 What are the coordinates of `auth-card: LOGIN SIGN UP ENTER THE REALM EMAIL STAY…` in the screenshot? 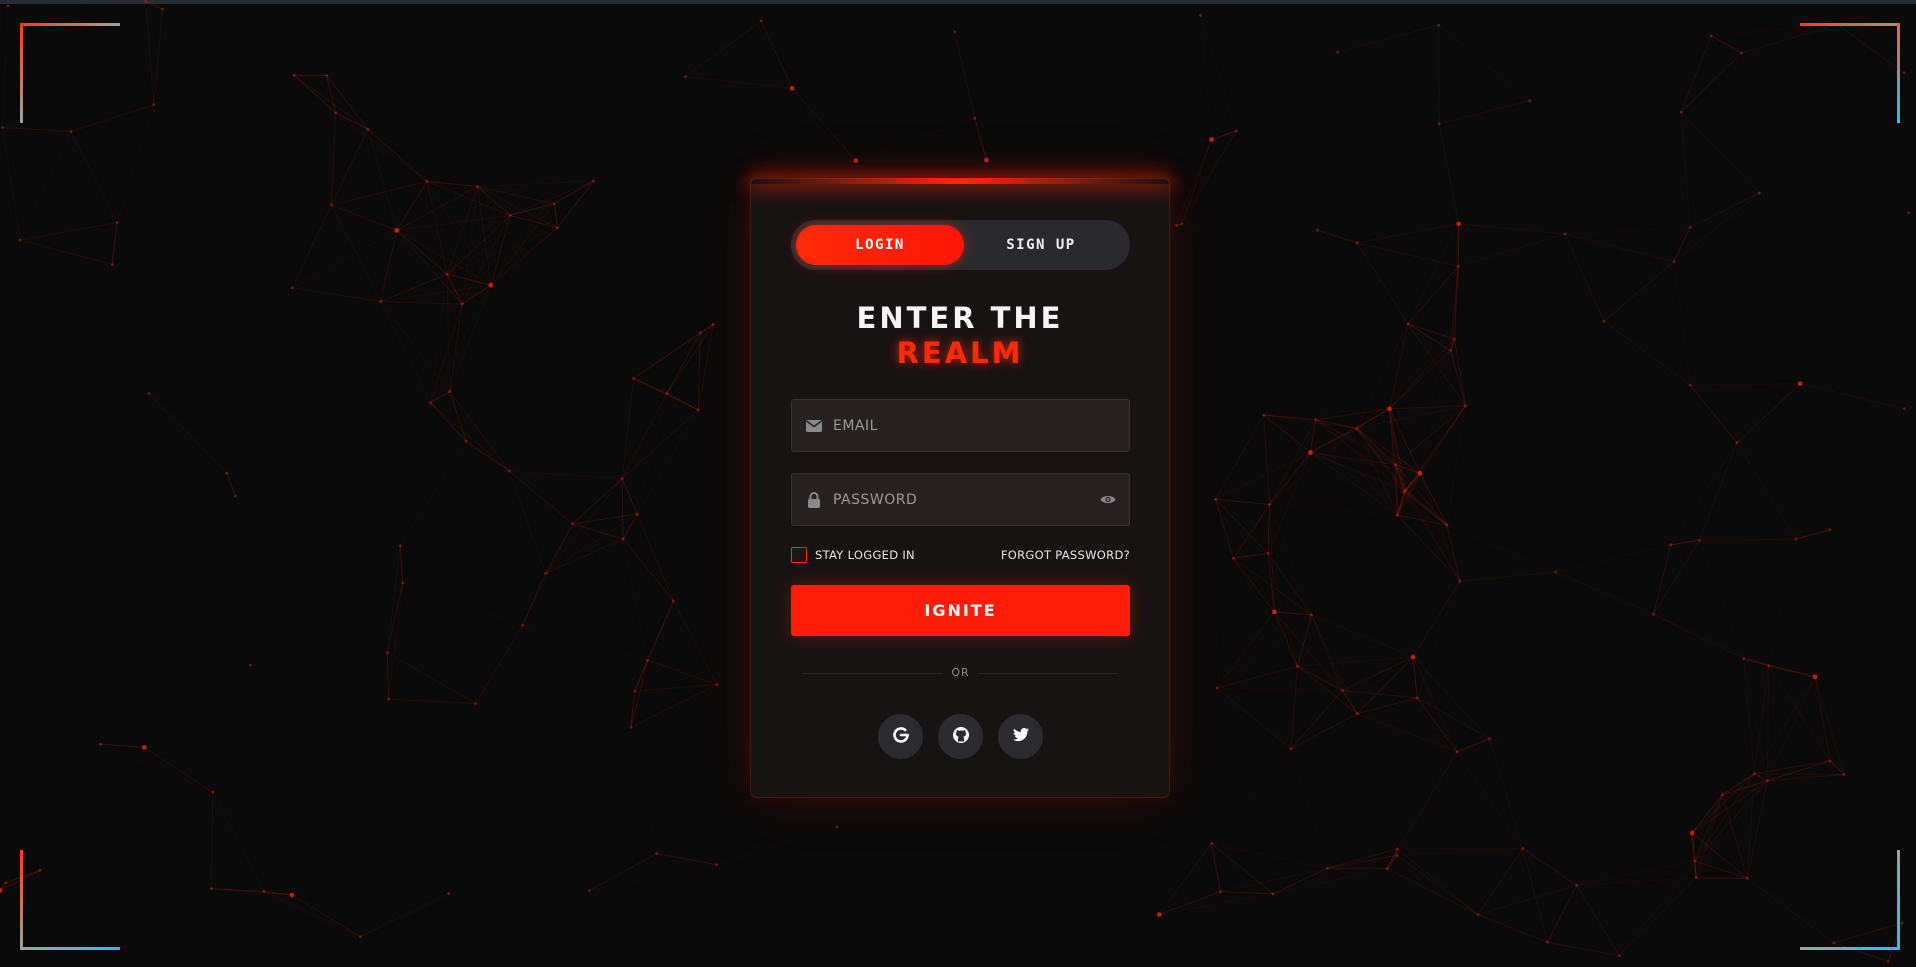 It's located at (960, 488).